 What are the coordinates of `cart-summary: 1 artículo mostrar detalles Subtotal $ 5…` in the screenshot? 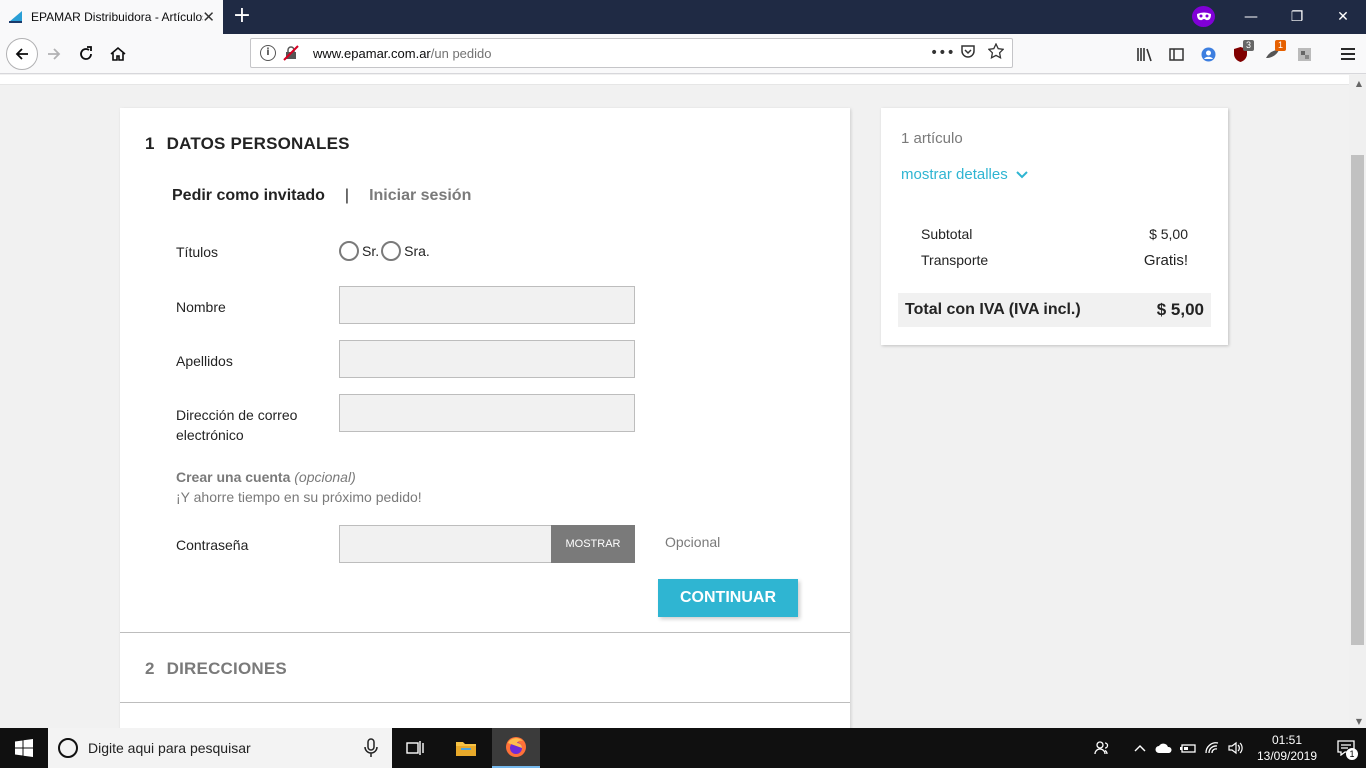 It's located at (1054, 226).